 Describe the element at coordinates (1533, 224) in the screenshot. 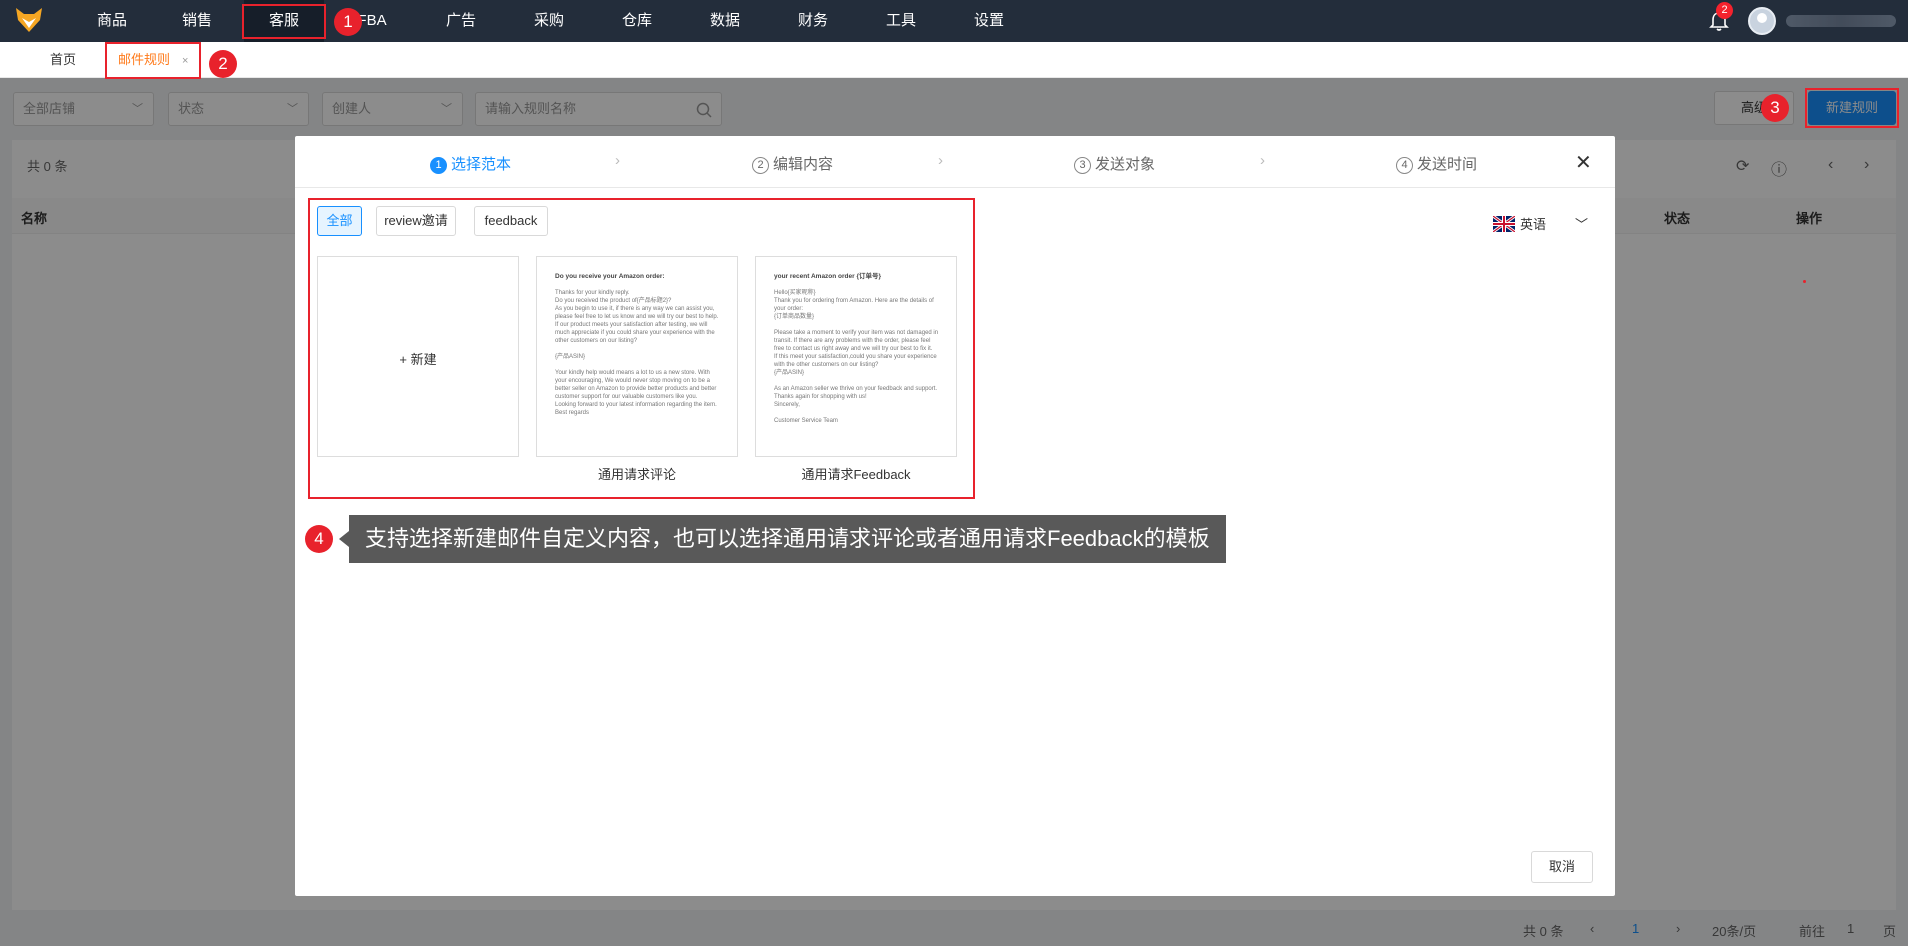

I see `language-value: 英语` at that location.